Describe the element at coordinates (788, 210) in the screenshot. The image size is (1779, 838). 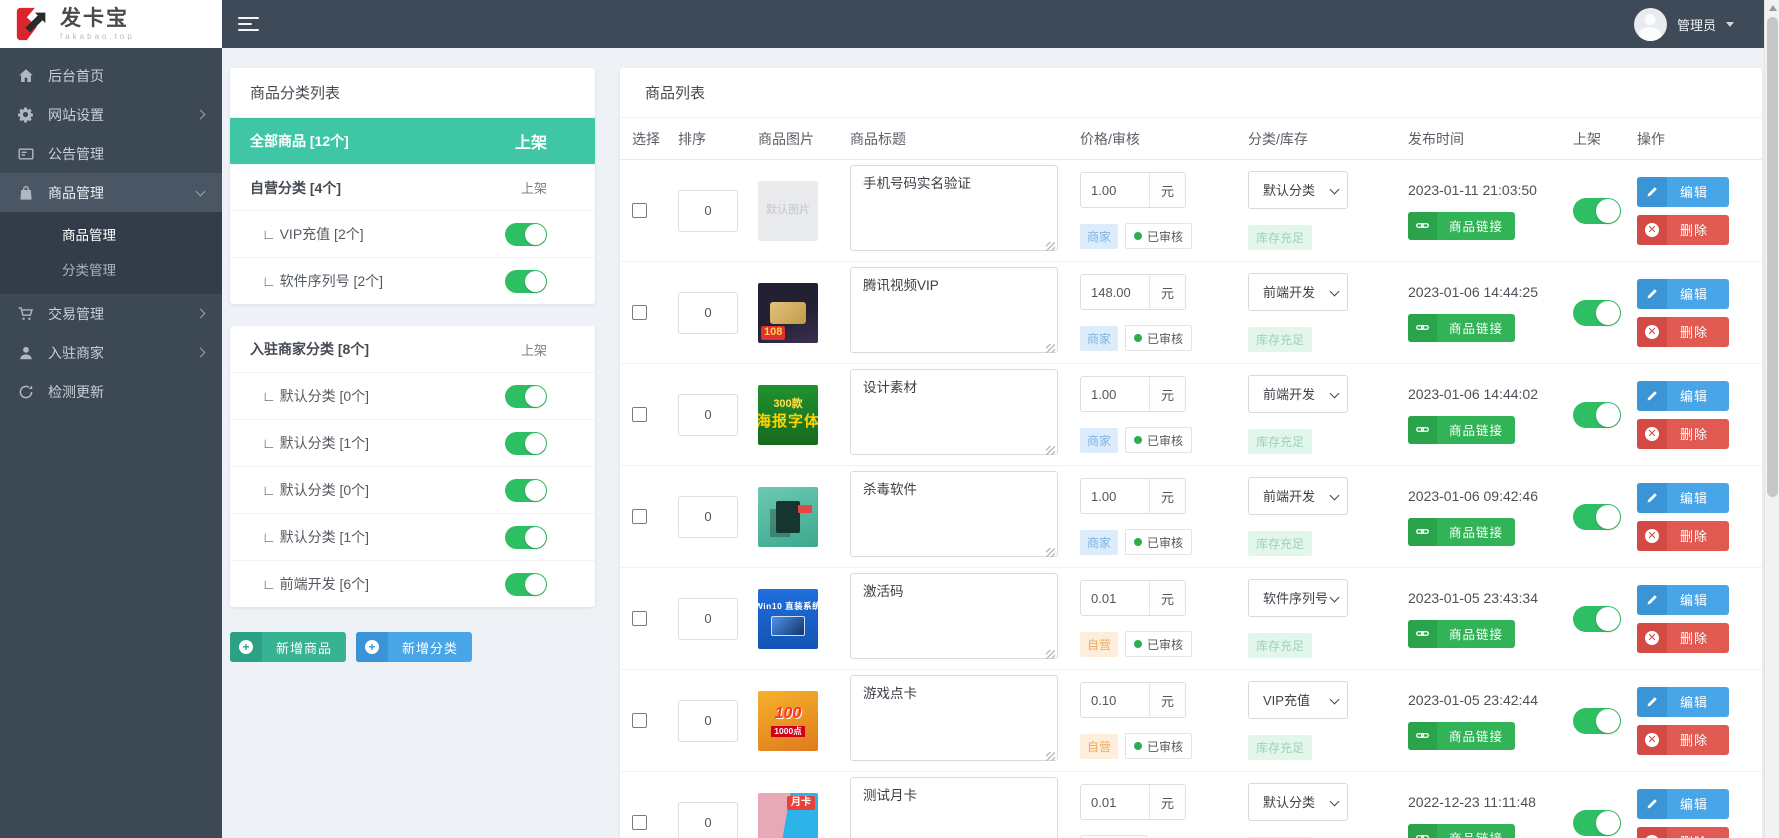
I see `product-image: 默认图片` at that location.